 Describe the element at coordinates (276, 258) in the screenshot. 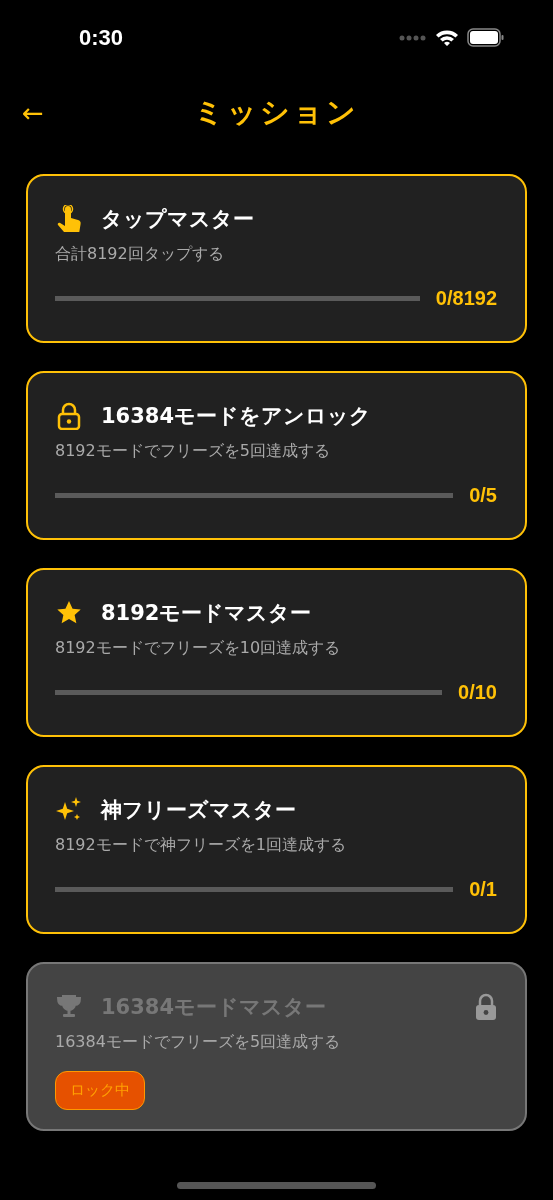

I see `mission-card: タップマスター 合計8192回タップする 0/8192` at that location.